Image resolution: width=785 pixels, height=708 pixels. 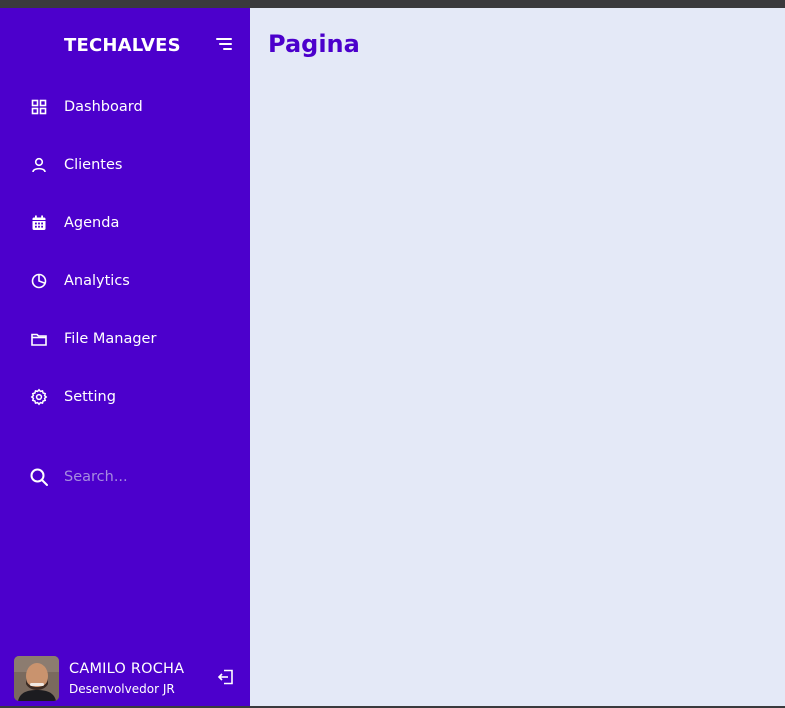 What do you see at coordinates (39, 281) in the screenshot?
I see `pie-chart-icon` at bounding box center [39, 281].